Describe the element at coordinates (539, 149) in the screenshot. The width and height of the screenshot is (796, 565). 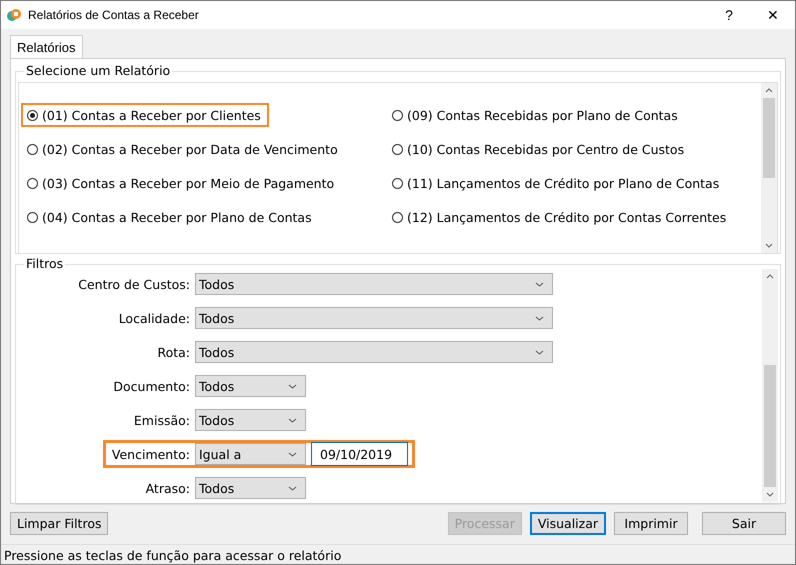
I see `report-option: (10) Contas Recebidas por Centro de Custos` at that location.